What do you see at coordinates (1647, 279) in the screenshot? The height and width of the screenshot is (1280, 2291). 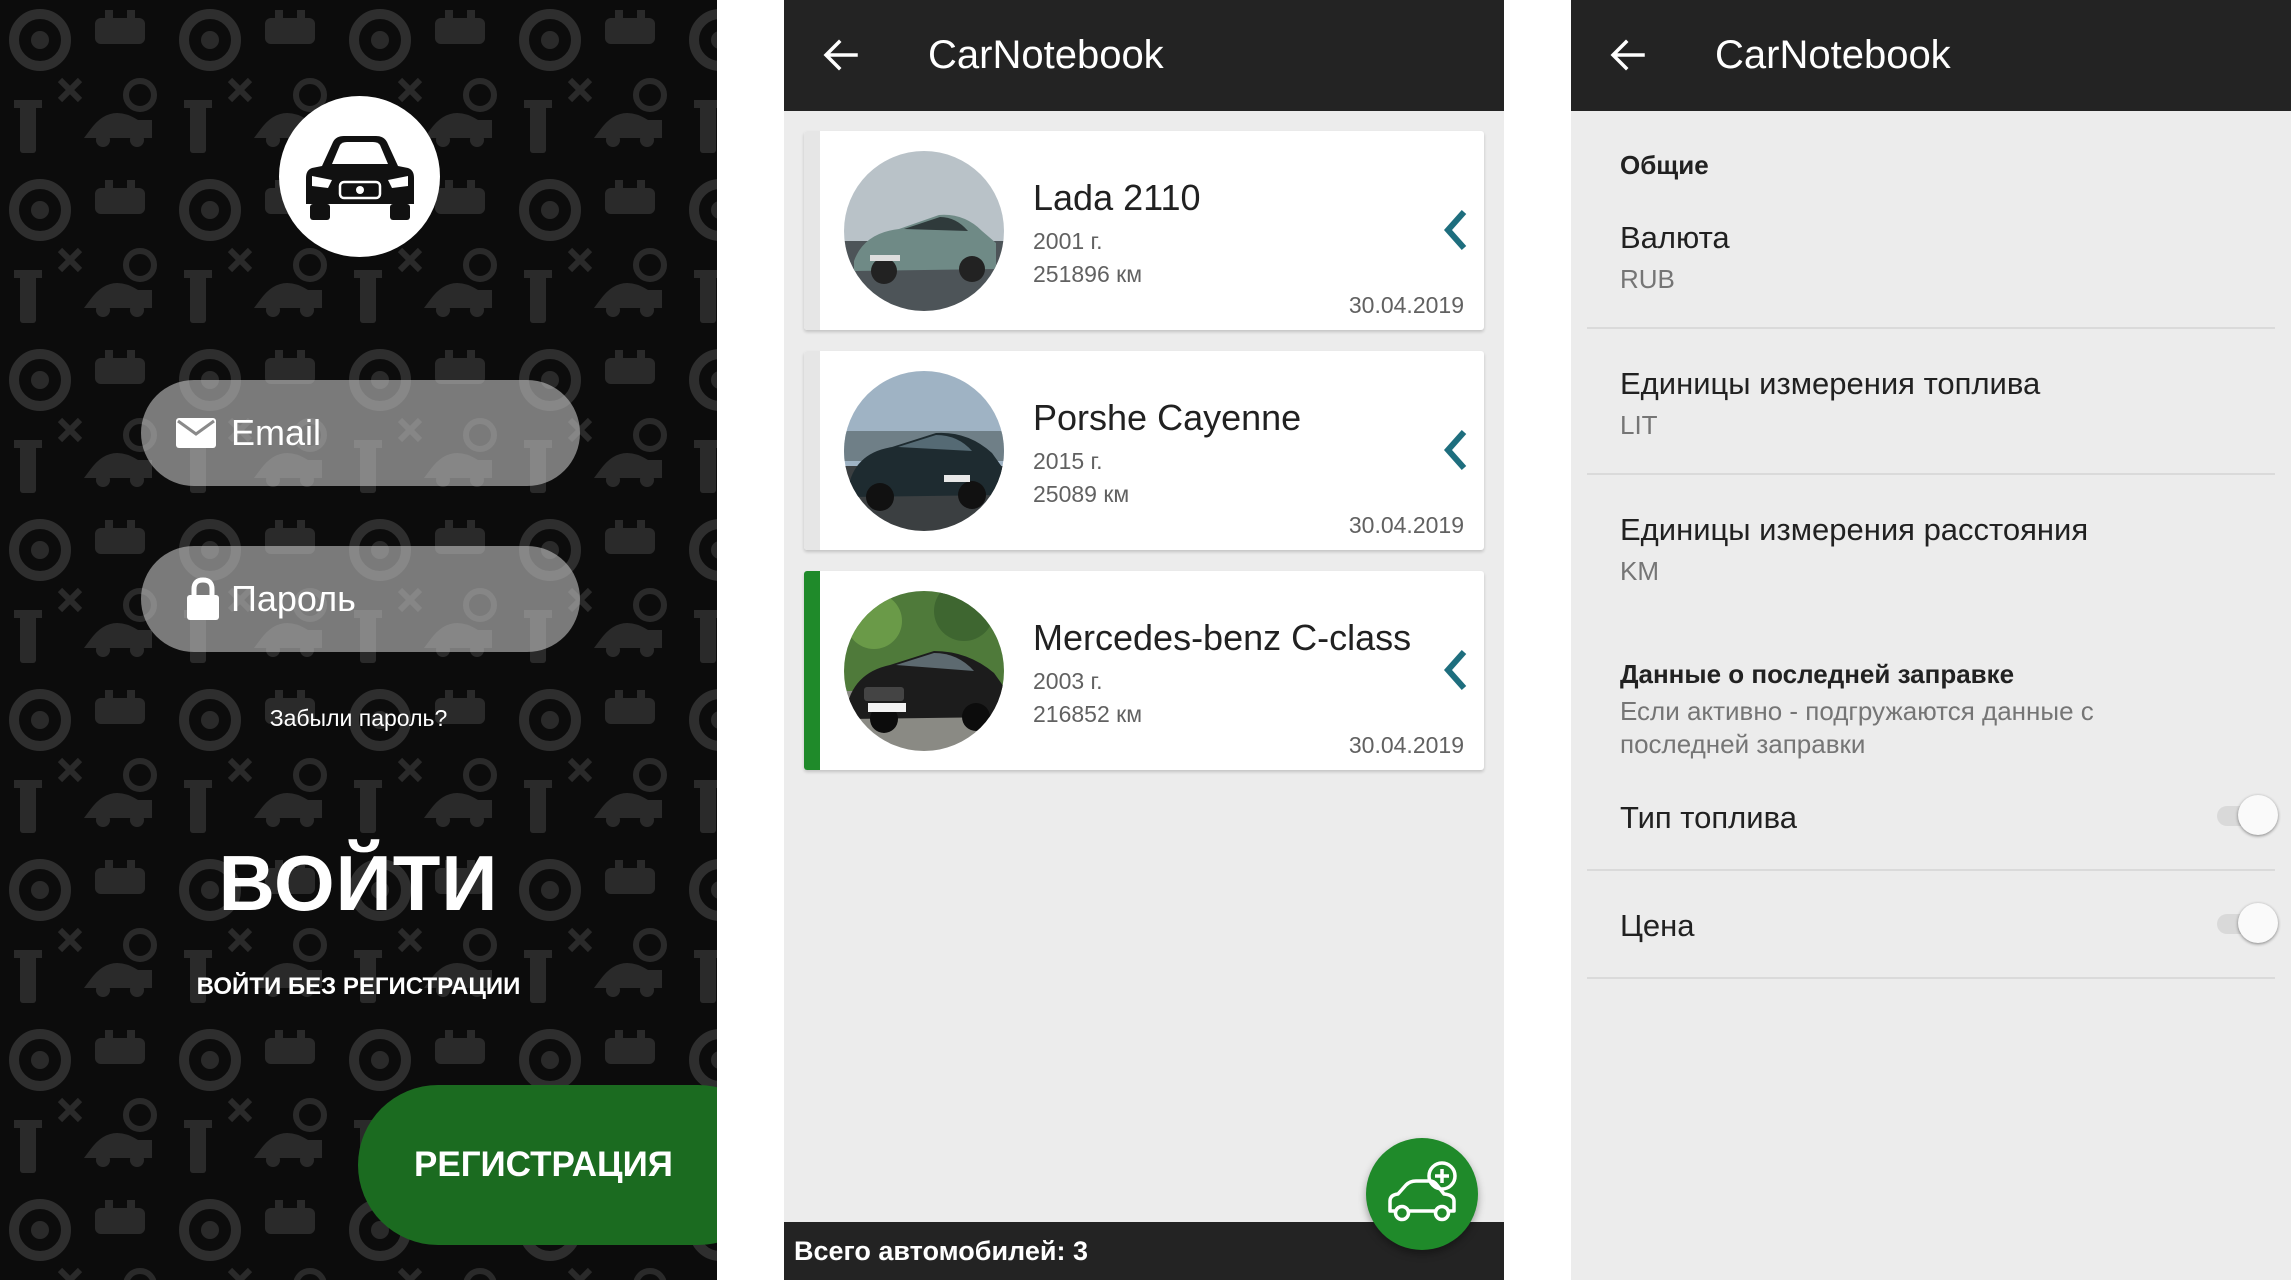 I see `currency-value: RUB` at bounding box center [1647, 279].